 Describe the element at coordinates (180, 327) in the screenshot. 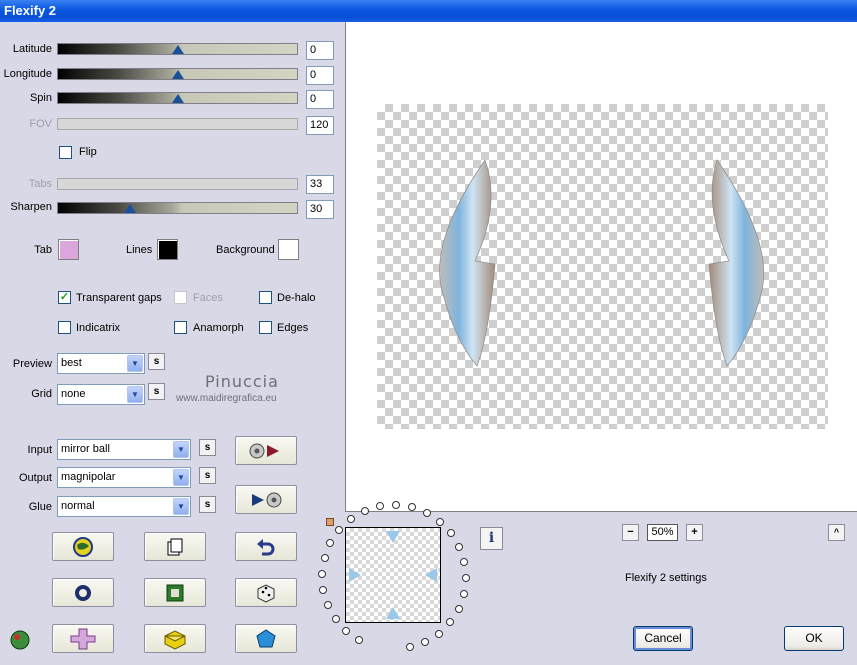

I see `anamorph-checkbox` at that location.